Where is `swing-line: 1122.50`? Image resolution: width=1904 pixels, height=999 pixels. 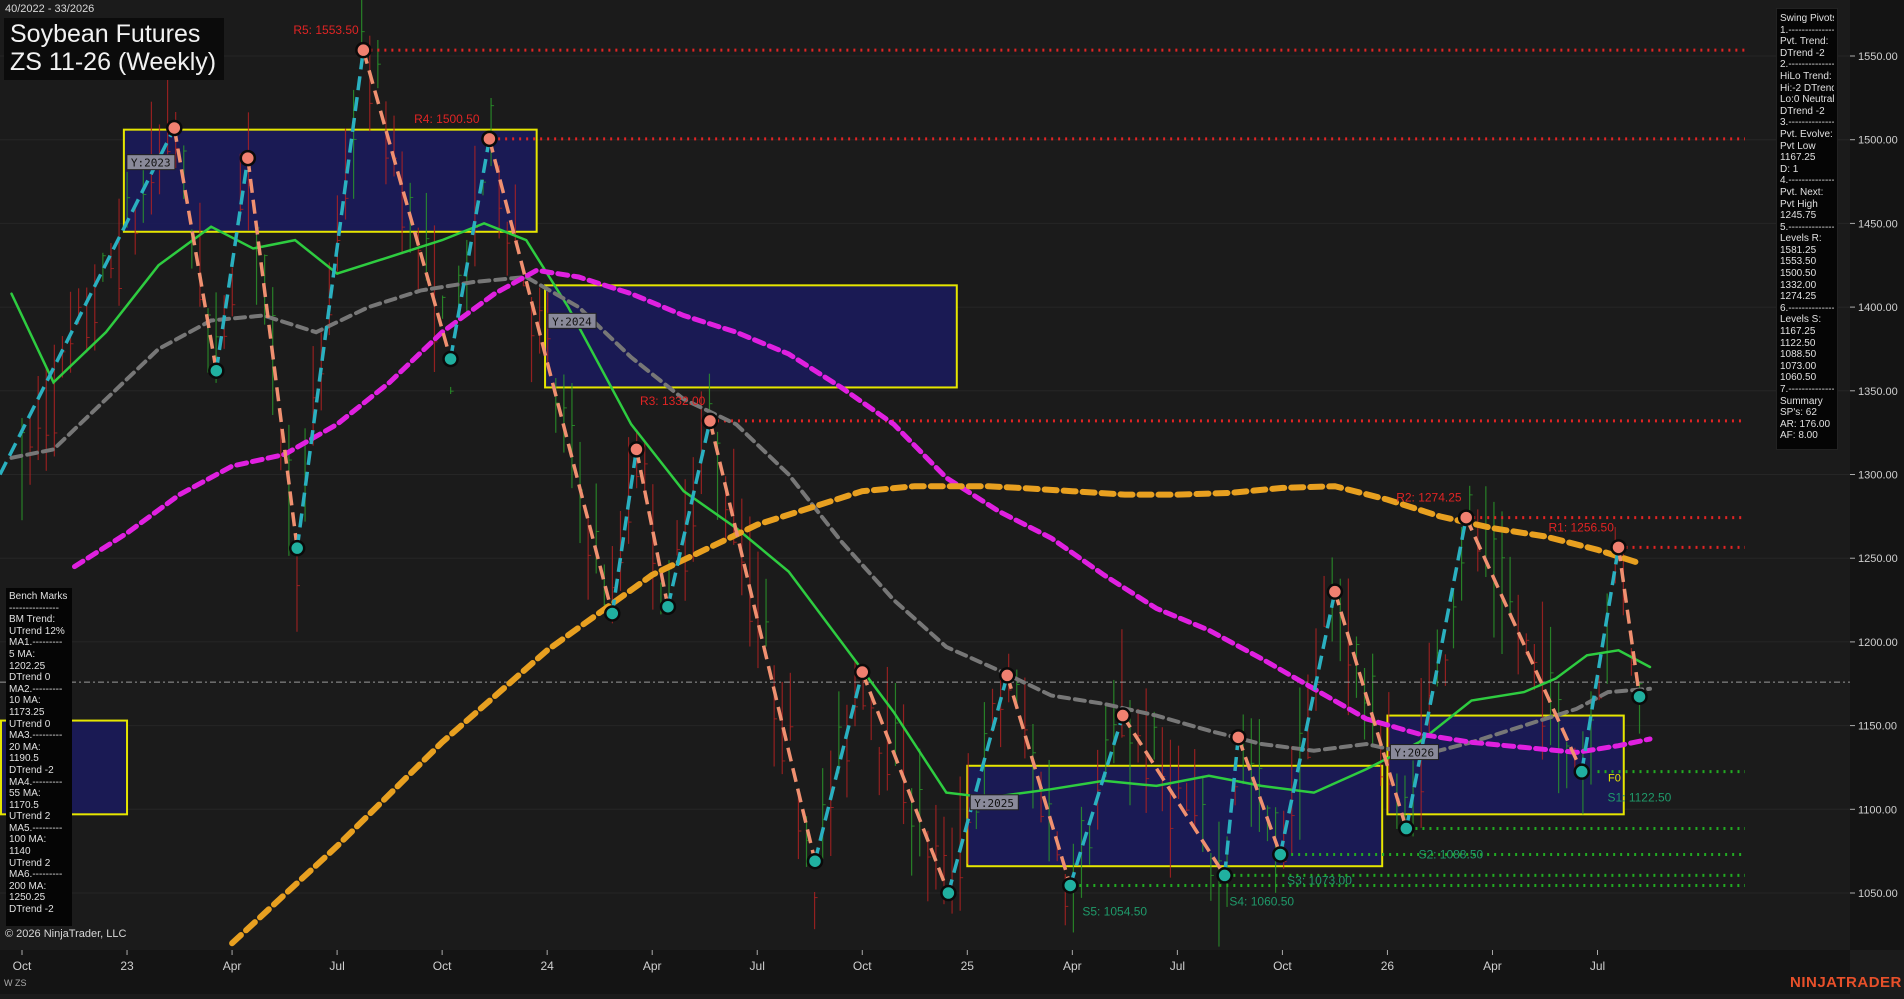 swing-line: 1122.50 is located at coordinates (1798, 343).